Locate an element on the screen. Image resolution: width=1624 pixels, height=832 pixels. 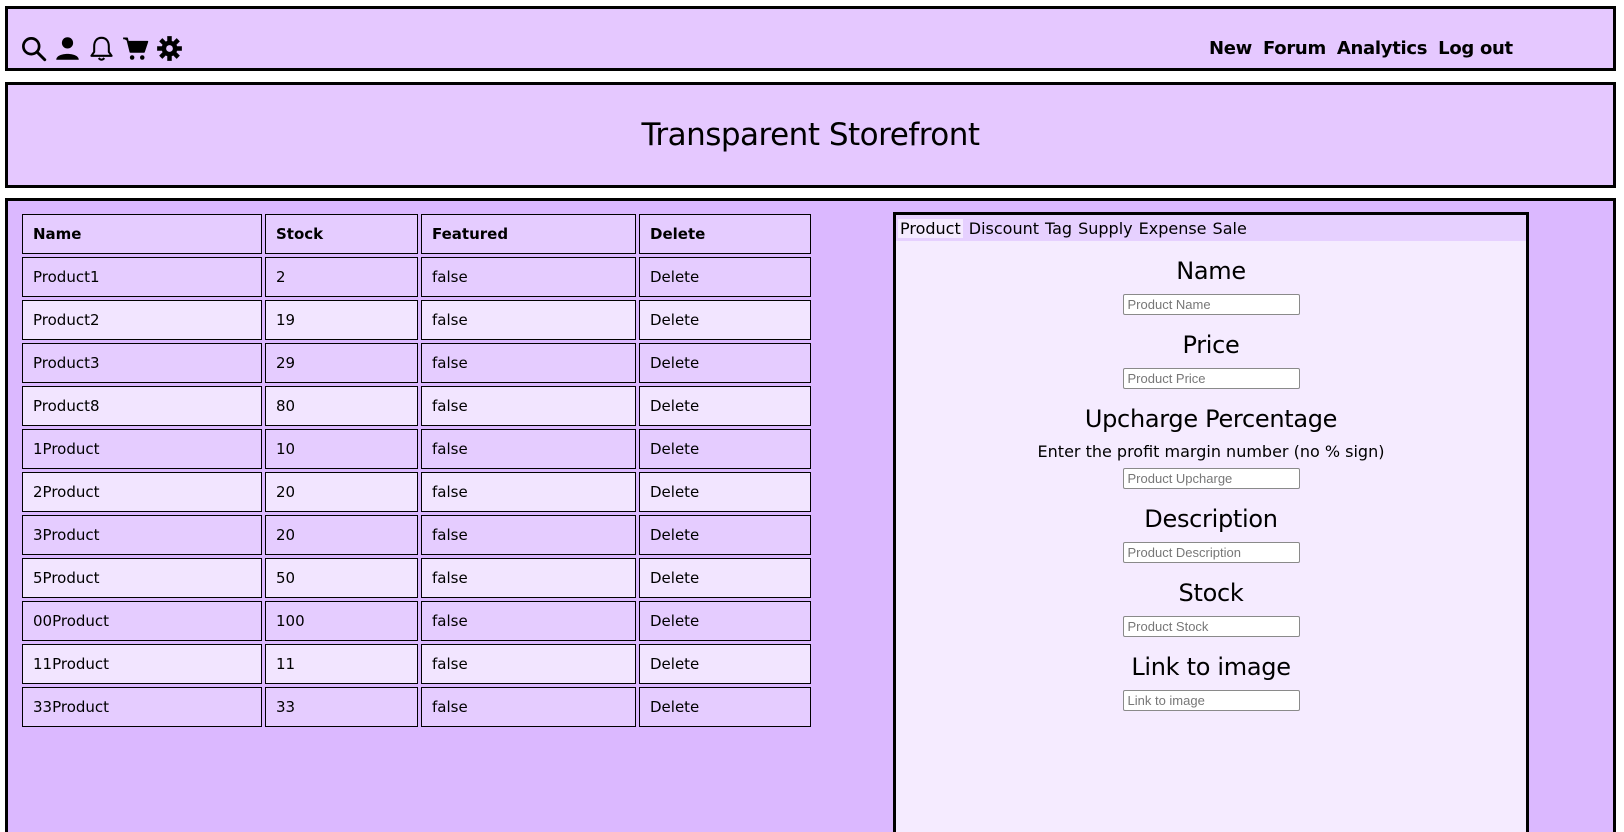
product-name-cell: 11Product is located at coordinates (142, 664).